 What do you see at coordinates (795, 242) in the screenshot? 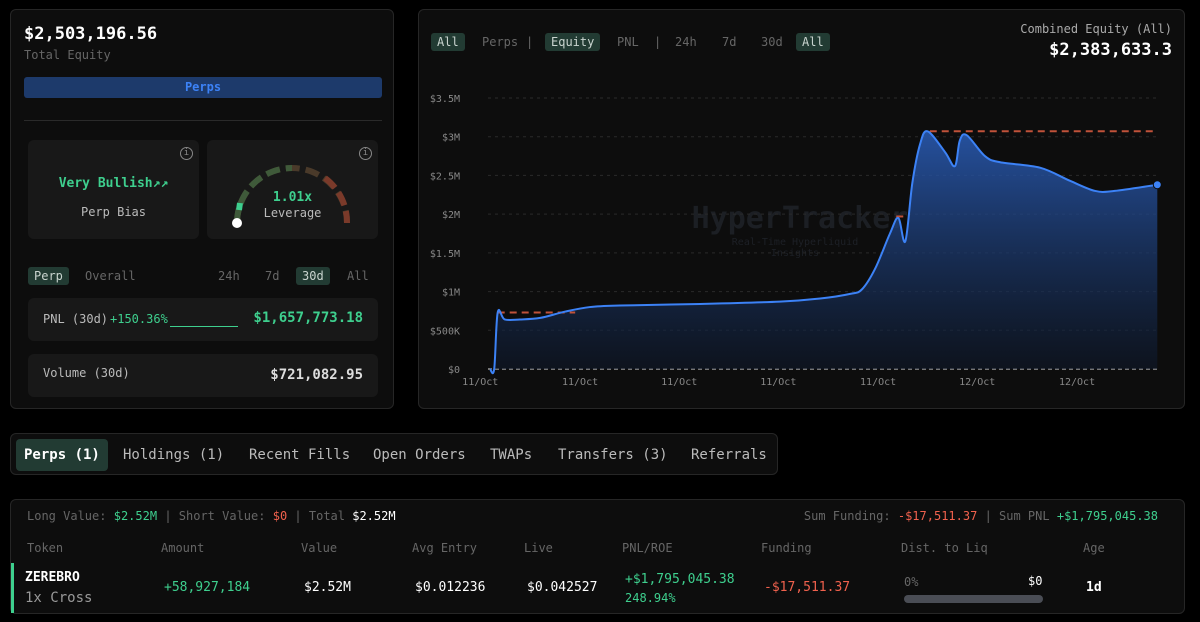
I see `watermark-sub: Real-Time Hyperliquid` at bounding box center [795, 242].